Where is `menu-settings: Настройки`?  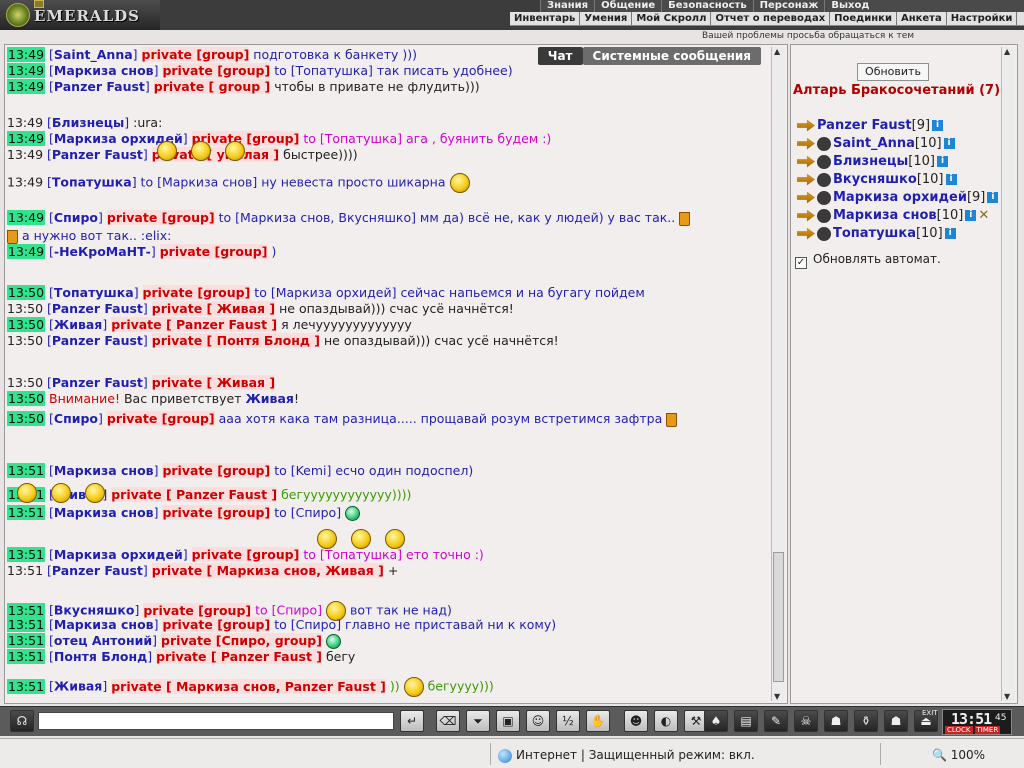
menu-settings: Настройки is located at coordinates (982, 18).